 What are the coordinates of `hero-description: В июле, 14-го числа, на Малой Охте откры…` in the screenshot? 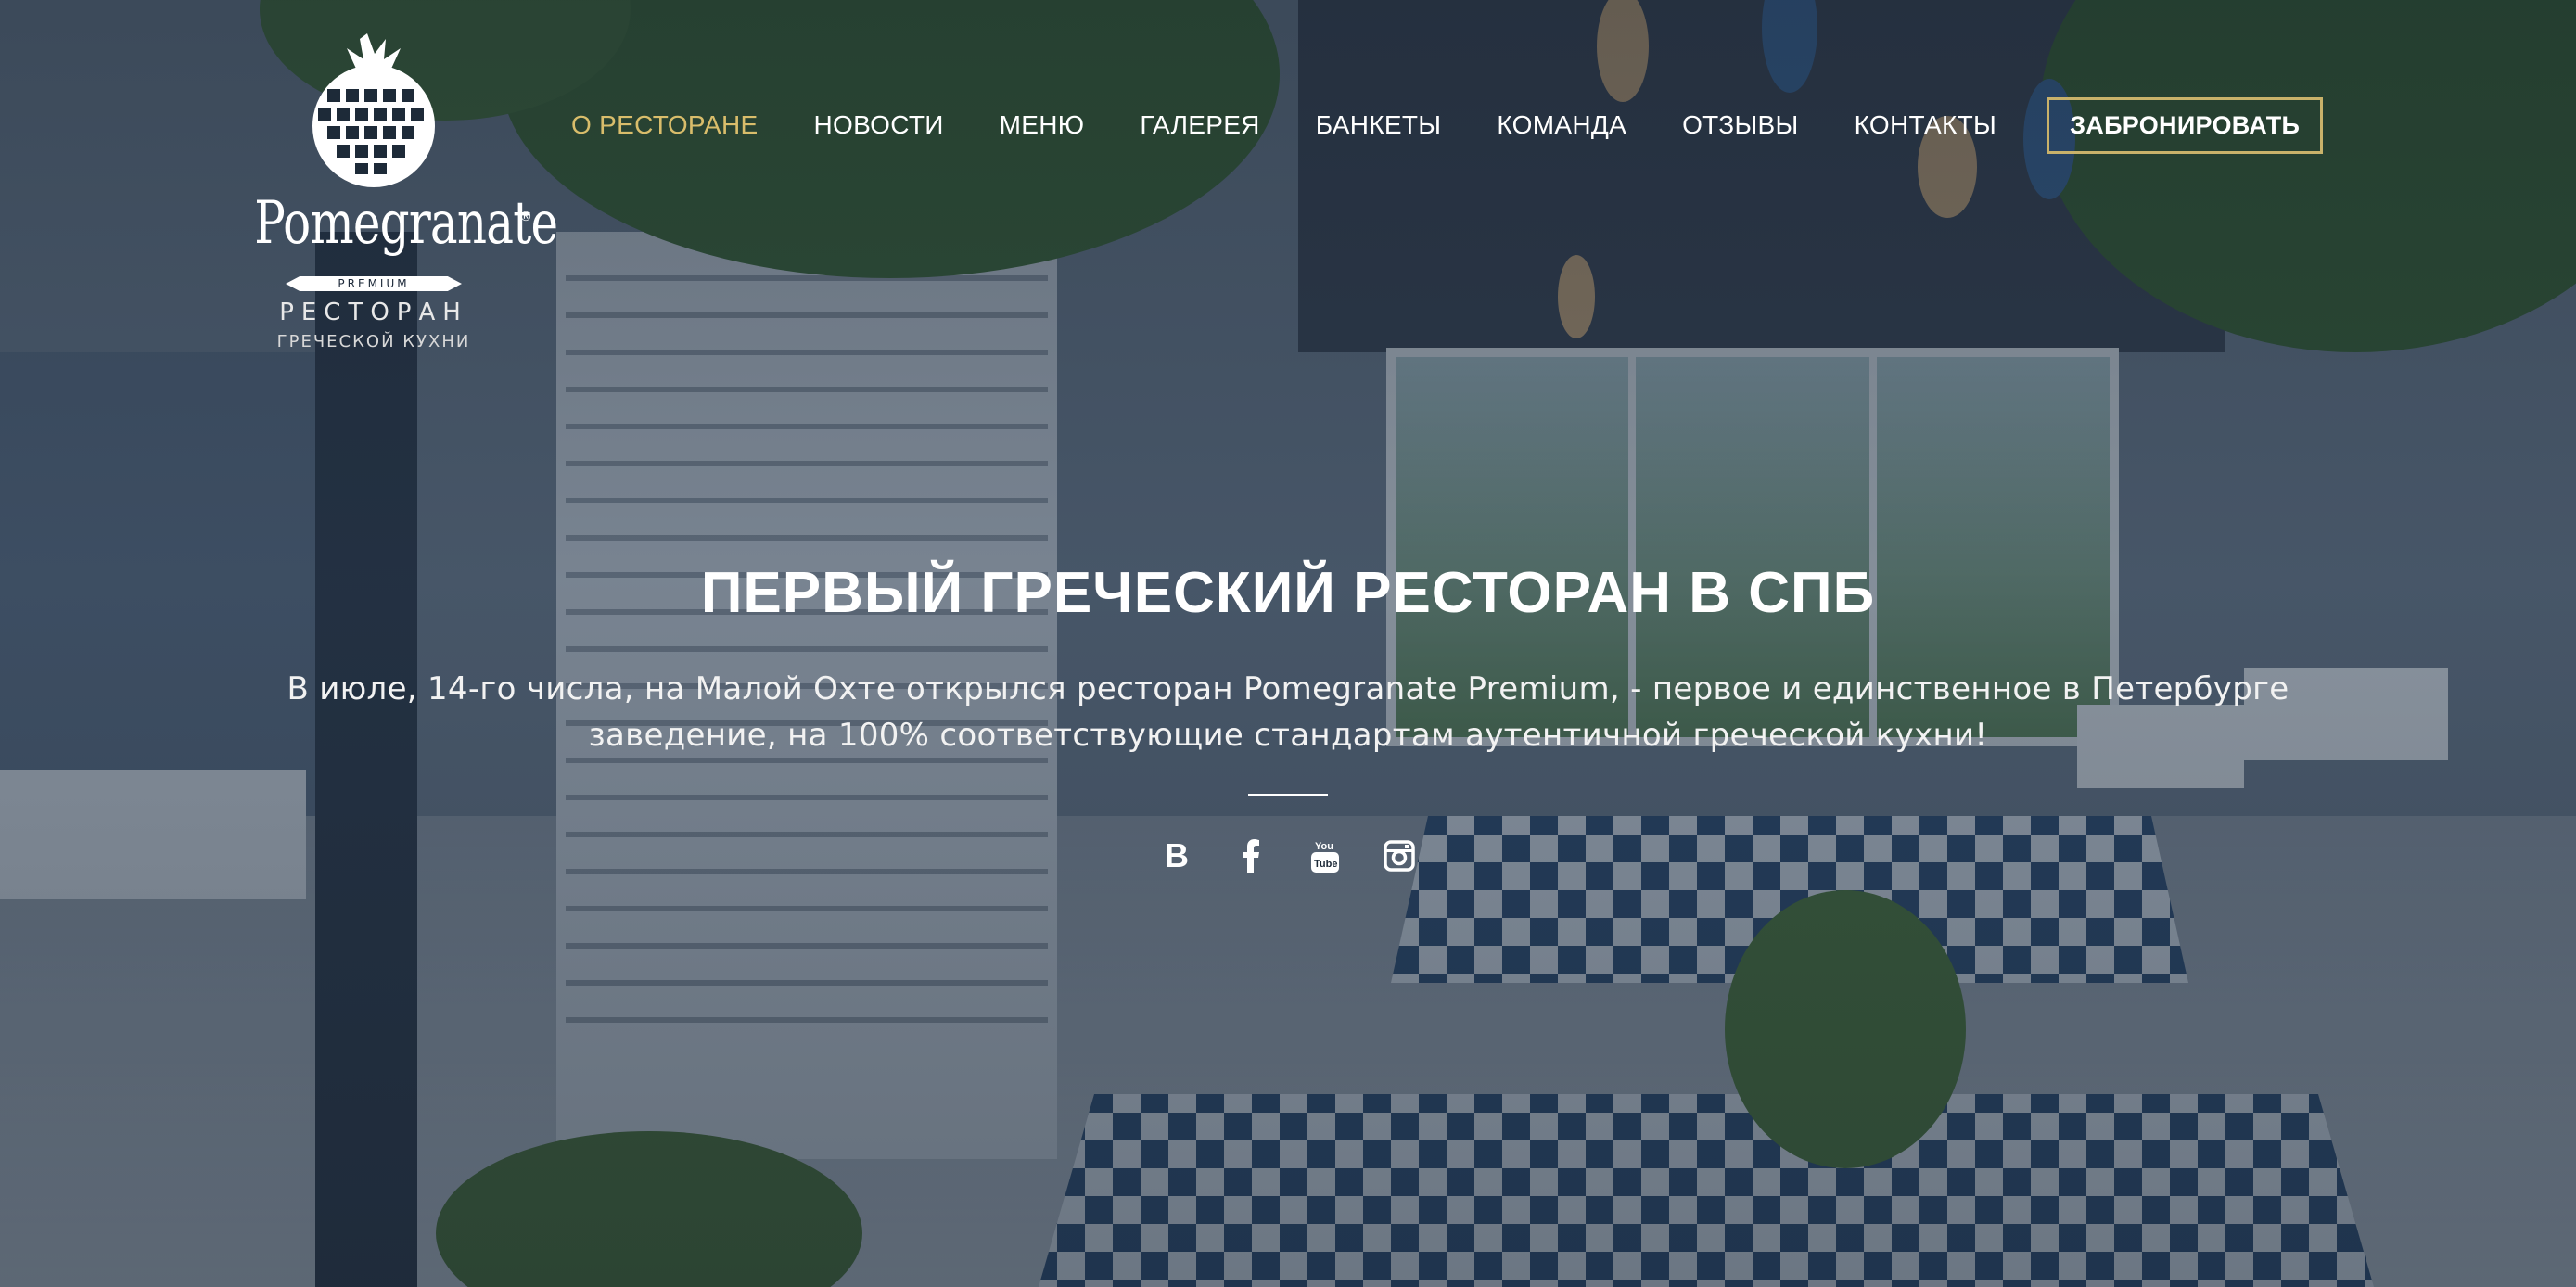 It's located at (1288, 712).